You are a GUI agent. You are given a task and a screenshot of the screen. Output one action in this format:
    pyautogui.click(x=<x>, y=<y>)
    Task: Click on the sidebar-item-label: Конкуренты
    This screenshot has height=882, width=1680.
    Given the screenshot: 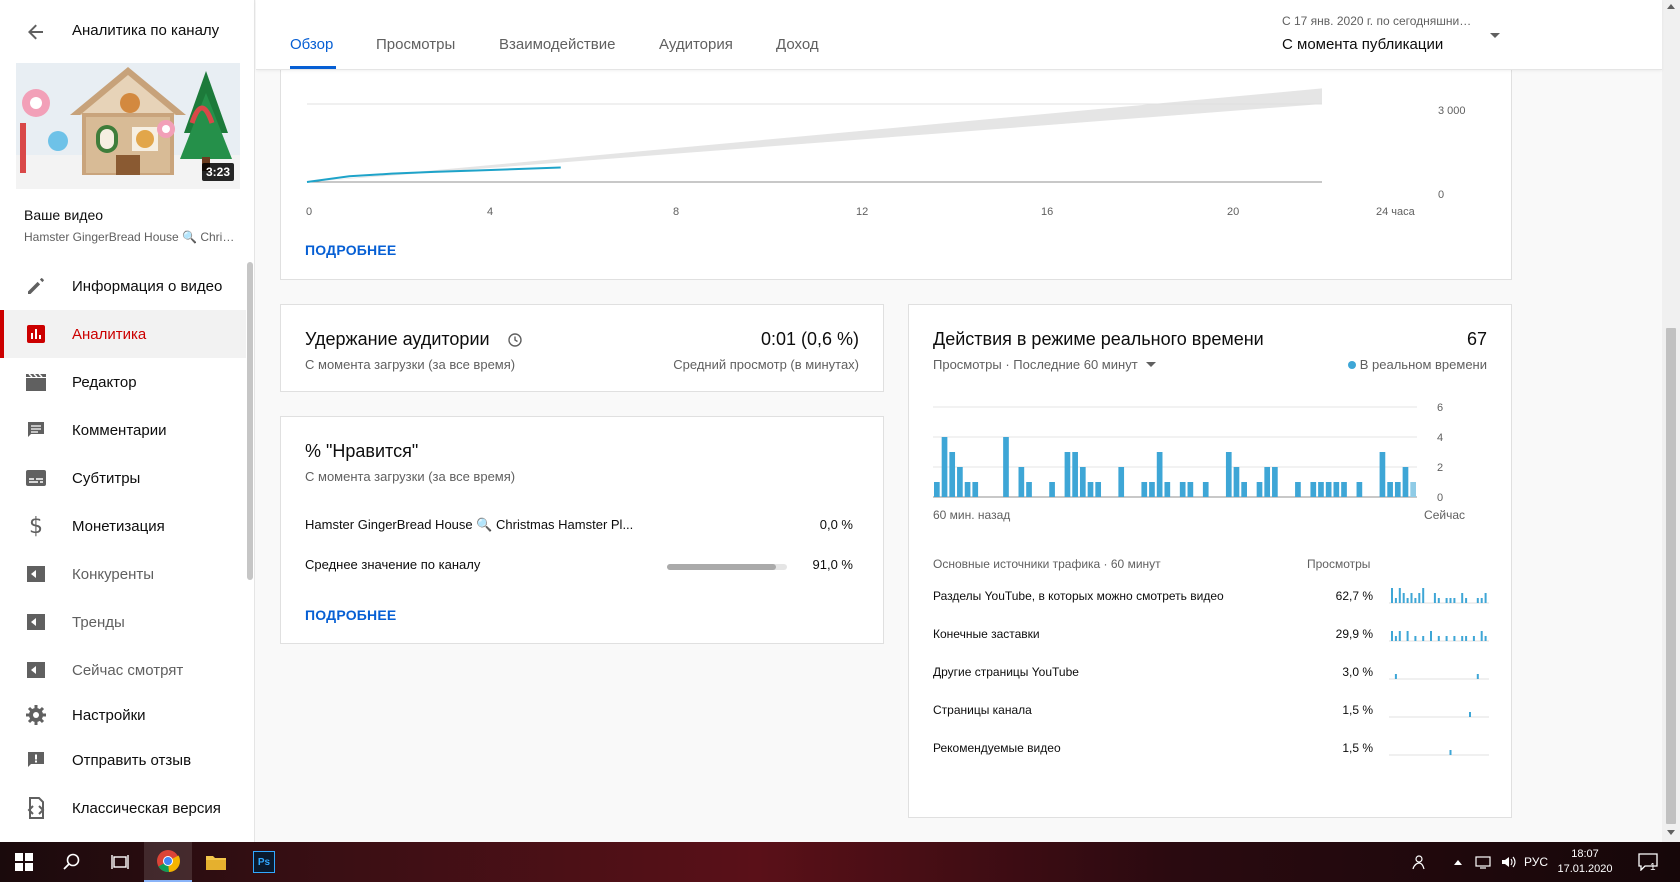 What is the action you would take?
    pyautogui.click(x=113, y=574)
    